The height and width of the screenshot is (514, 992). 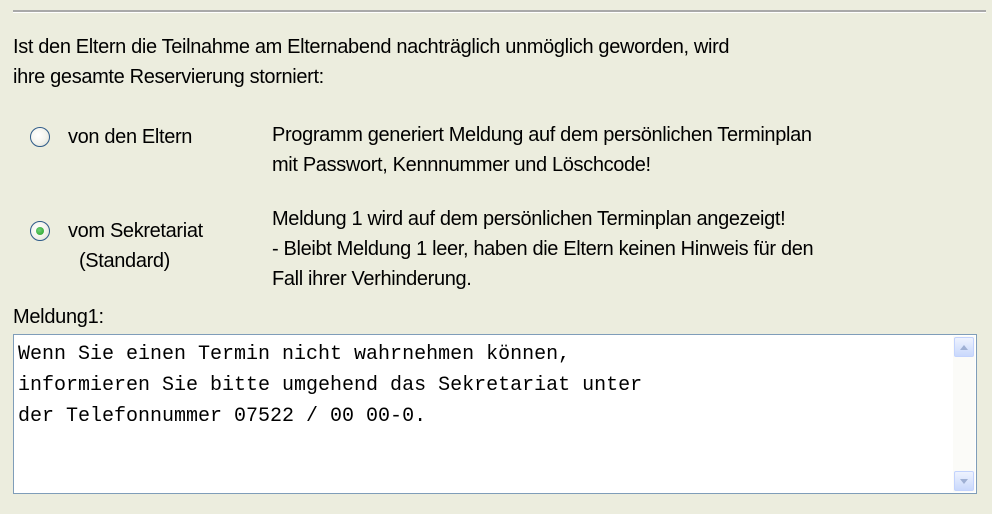 What do you see at coordinates (499, 11) in the screenshot?
I see `section-divider` at bounding box center [499, 11].